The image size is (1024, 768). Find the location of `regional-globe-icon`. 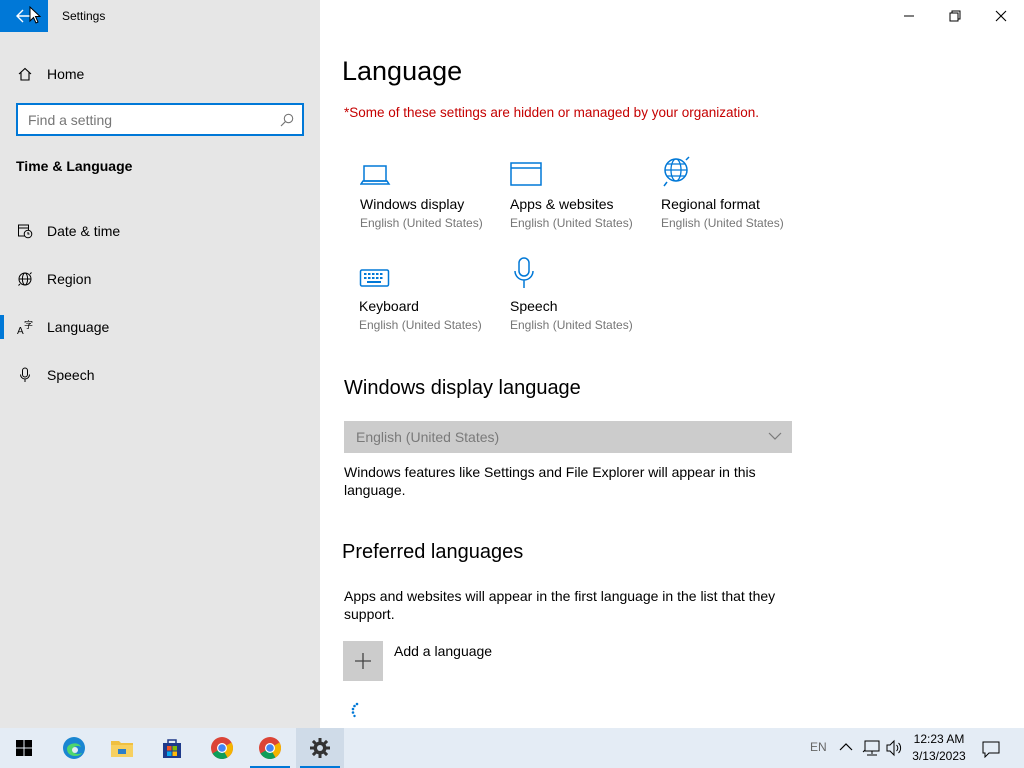

regional-globe-icon is located at coordinates (736, 170).